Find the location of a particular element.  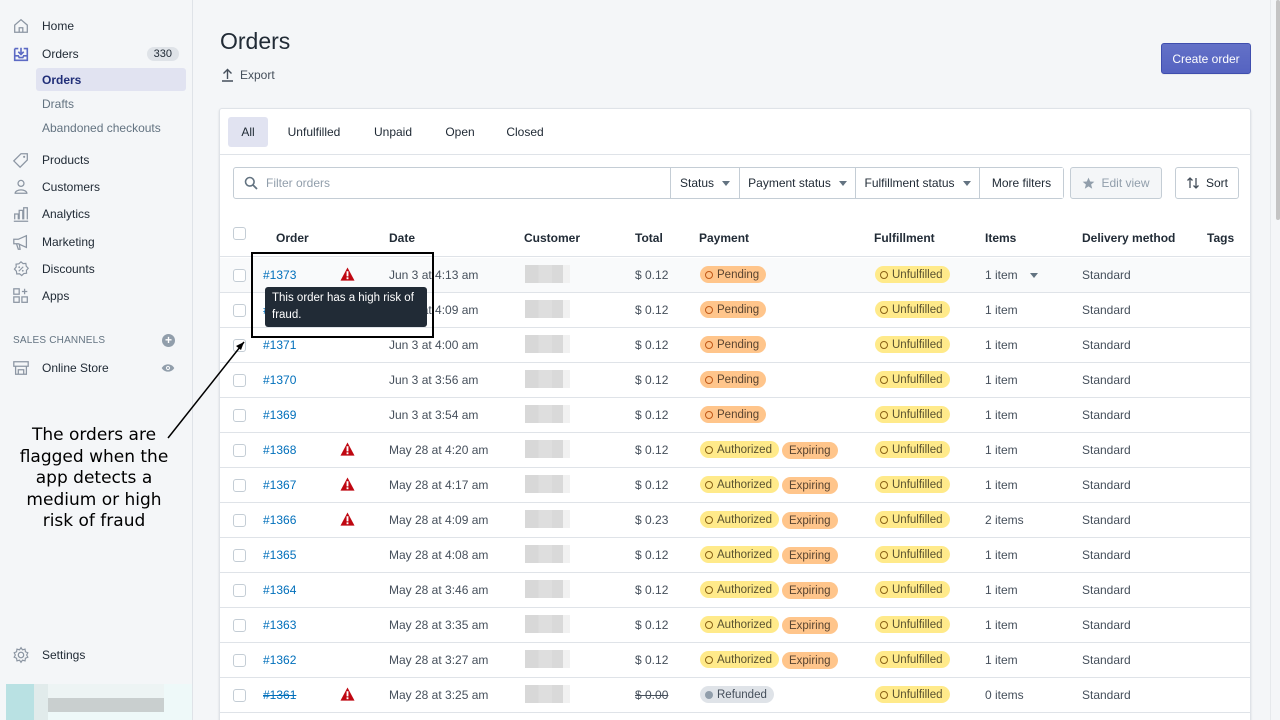

order-number-link: #1362 is located at coordinates (279, 660).